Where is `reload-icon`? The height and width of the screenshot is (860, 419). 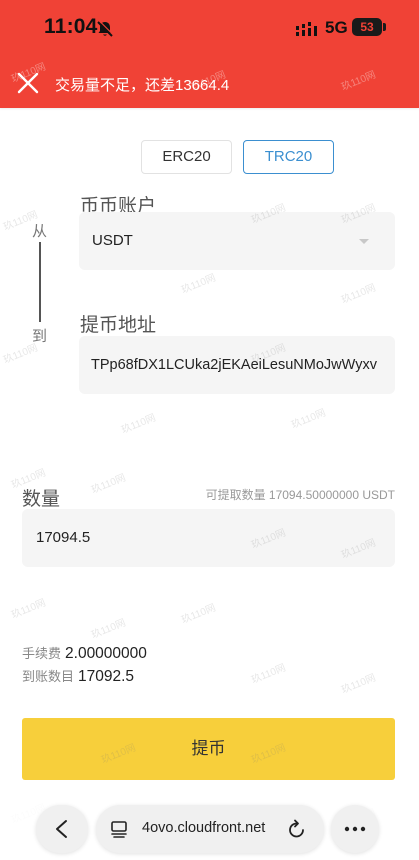 reload-icon is located at coordinates (297, 829).